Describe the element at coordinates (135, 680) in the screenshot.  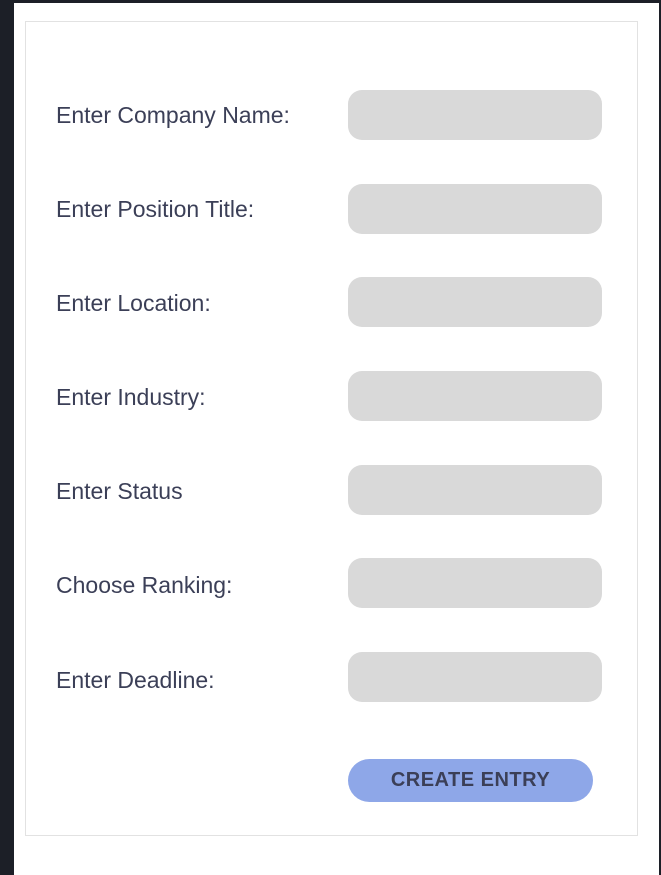
I see `deadline-label: Enter Deadline:` at that location.